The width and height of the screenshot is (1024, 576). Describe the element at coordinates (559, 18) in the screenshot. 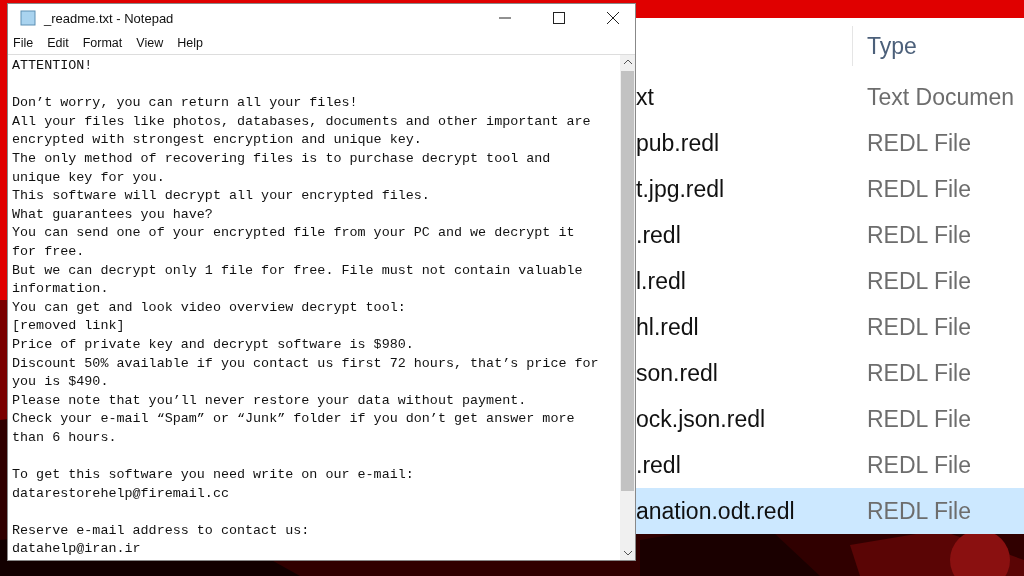

I see `maximize-icon` at that location.